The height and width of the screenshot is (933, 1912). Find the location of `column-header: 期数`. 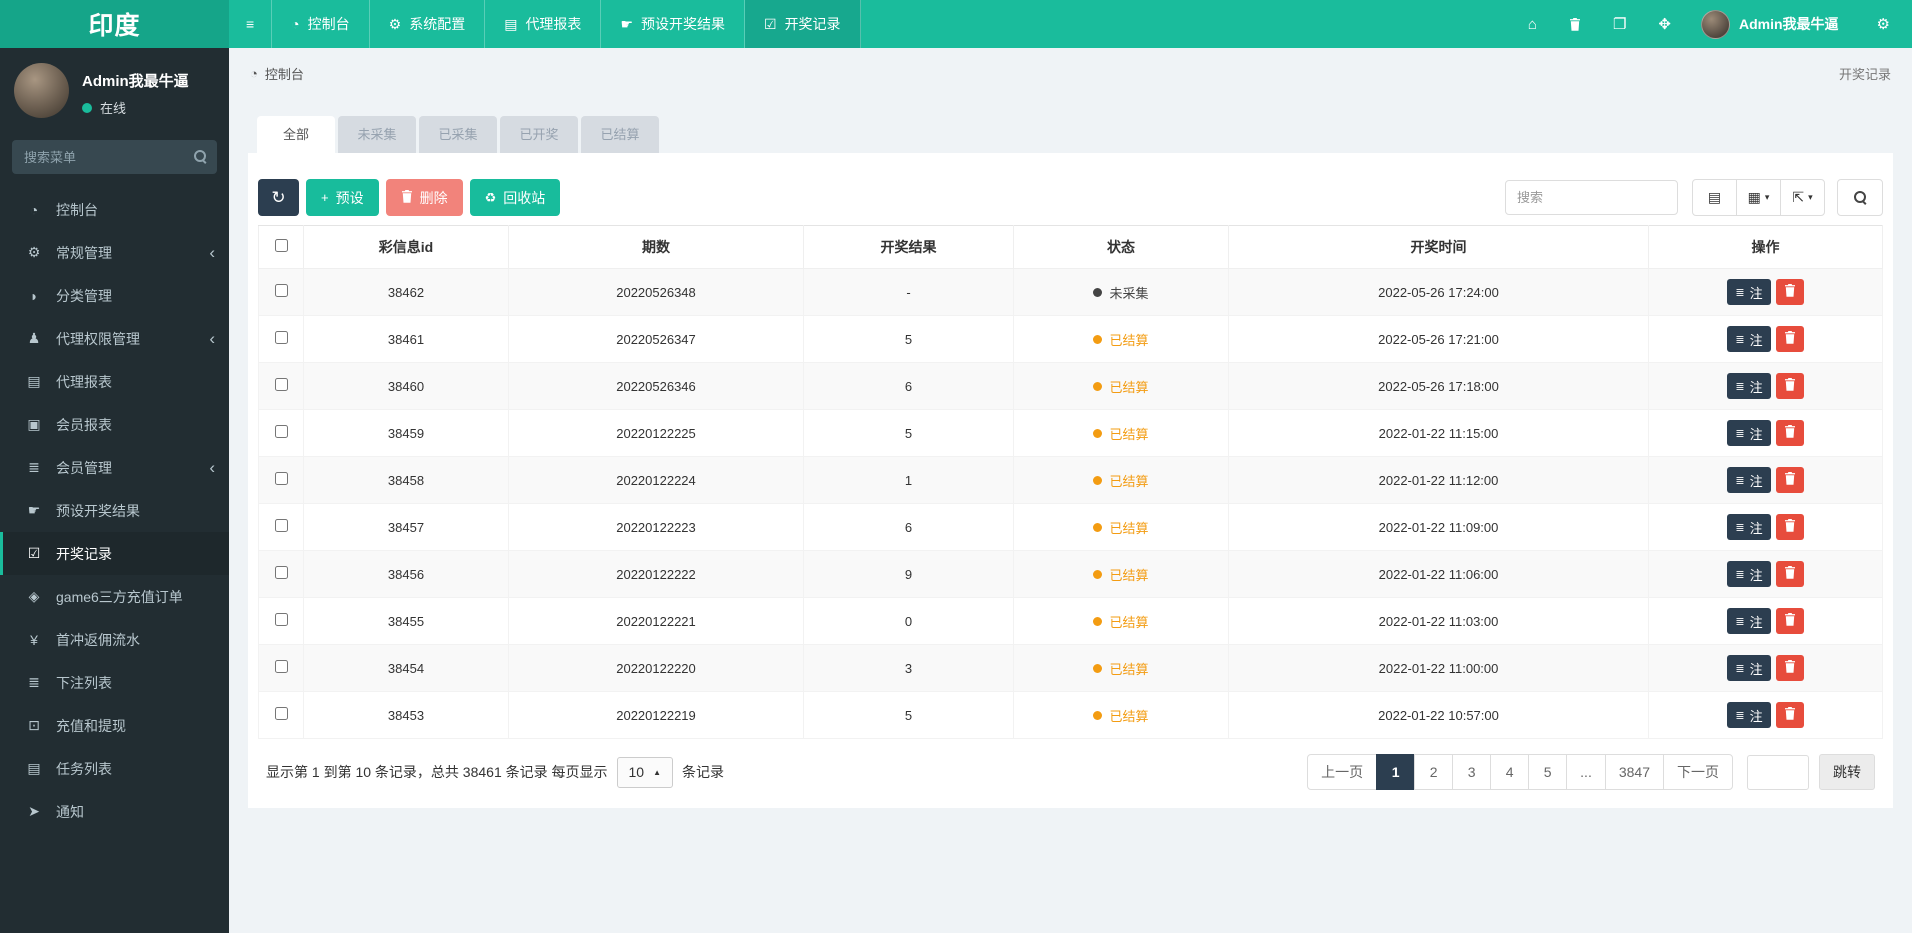

column-header: 期数 is located at coordinates (656, 247).